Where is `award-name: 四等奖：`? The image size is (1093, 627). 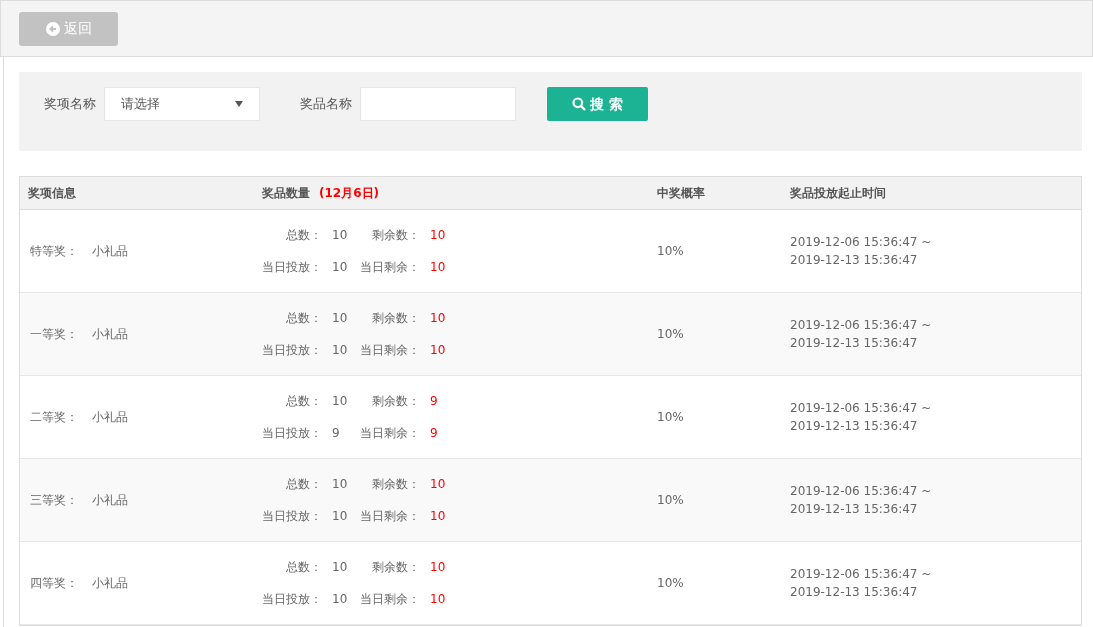
award-name: 四等奖： is located at coordinates (54, 583).